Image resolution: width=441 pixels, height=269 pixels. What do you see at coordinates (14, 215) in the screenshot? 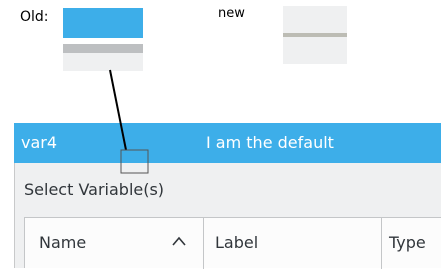
I see `dialog-border` at bounding box center [14, 215].